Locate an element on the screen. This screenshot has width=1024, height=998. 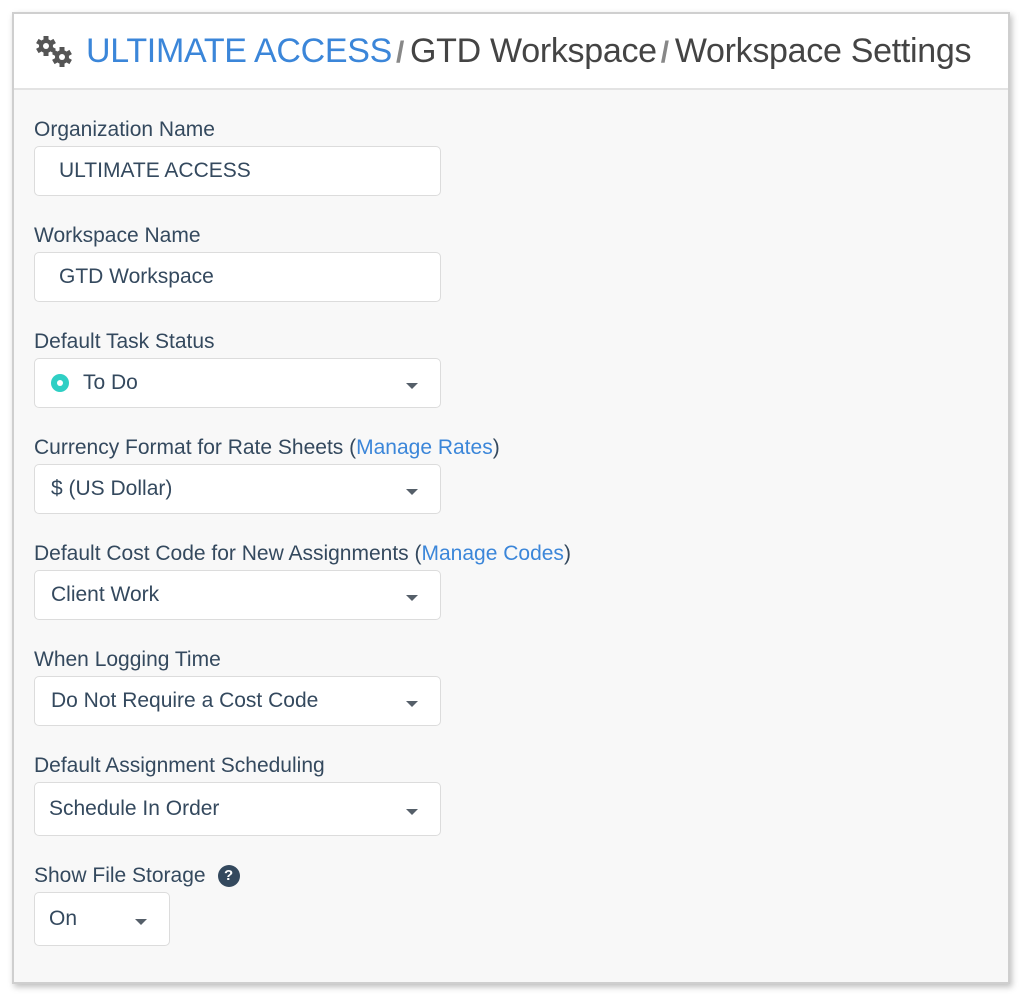
currency-format-label-text: Currency Format for Rate Sheets ( is located at coordinates (195, 447).